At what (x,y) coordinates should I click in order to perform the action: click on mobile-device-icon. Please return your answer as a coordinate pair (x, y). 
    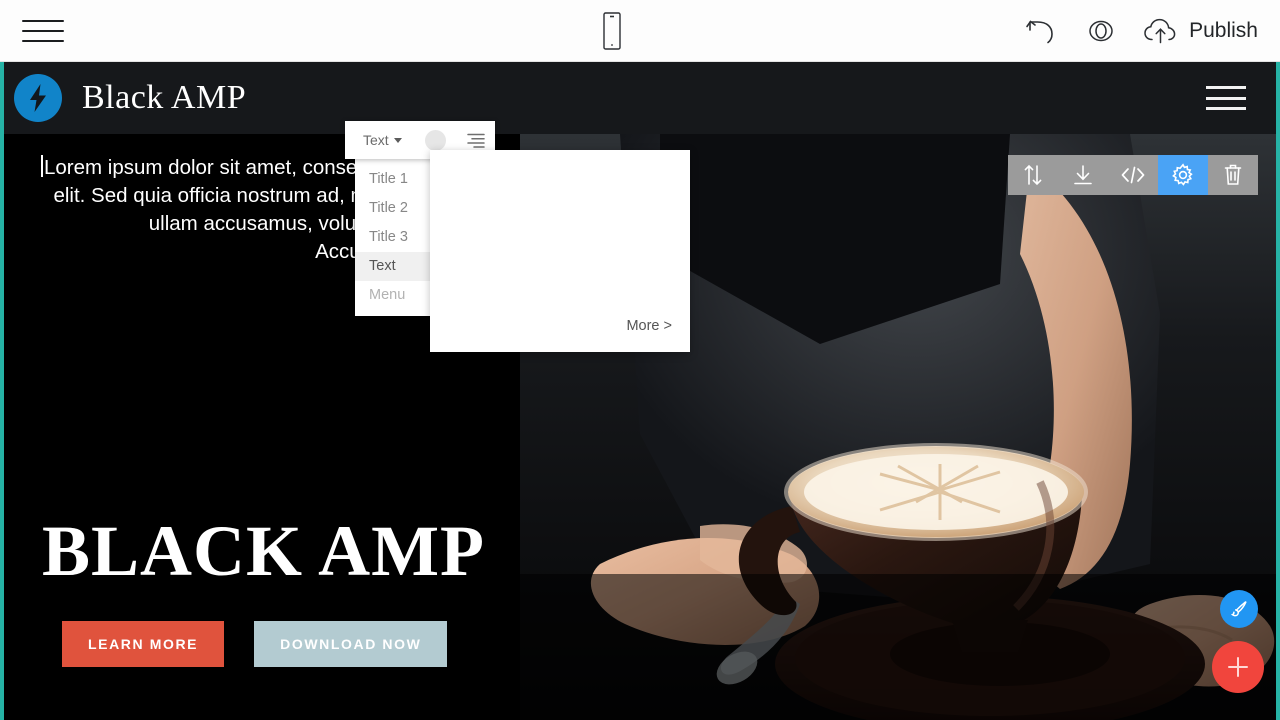
    Looking at the image, I should click on (612, 30).